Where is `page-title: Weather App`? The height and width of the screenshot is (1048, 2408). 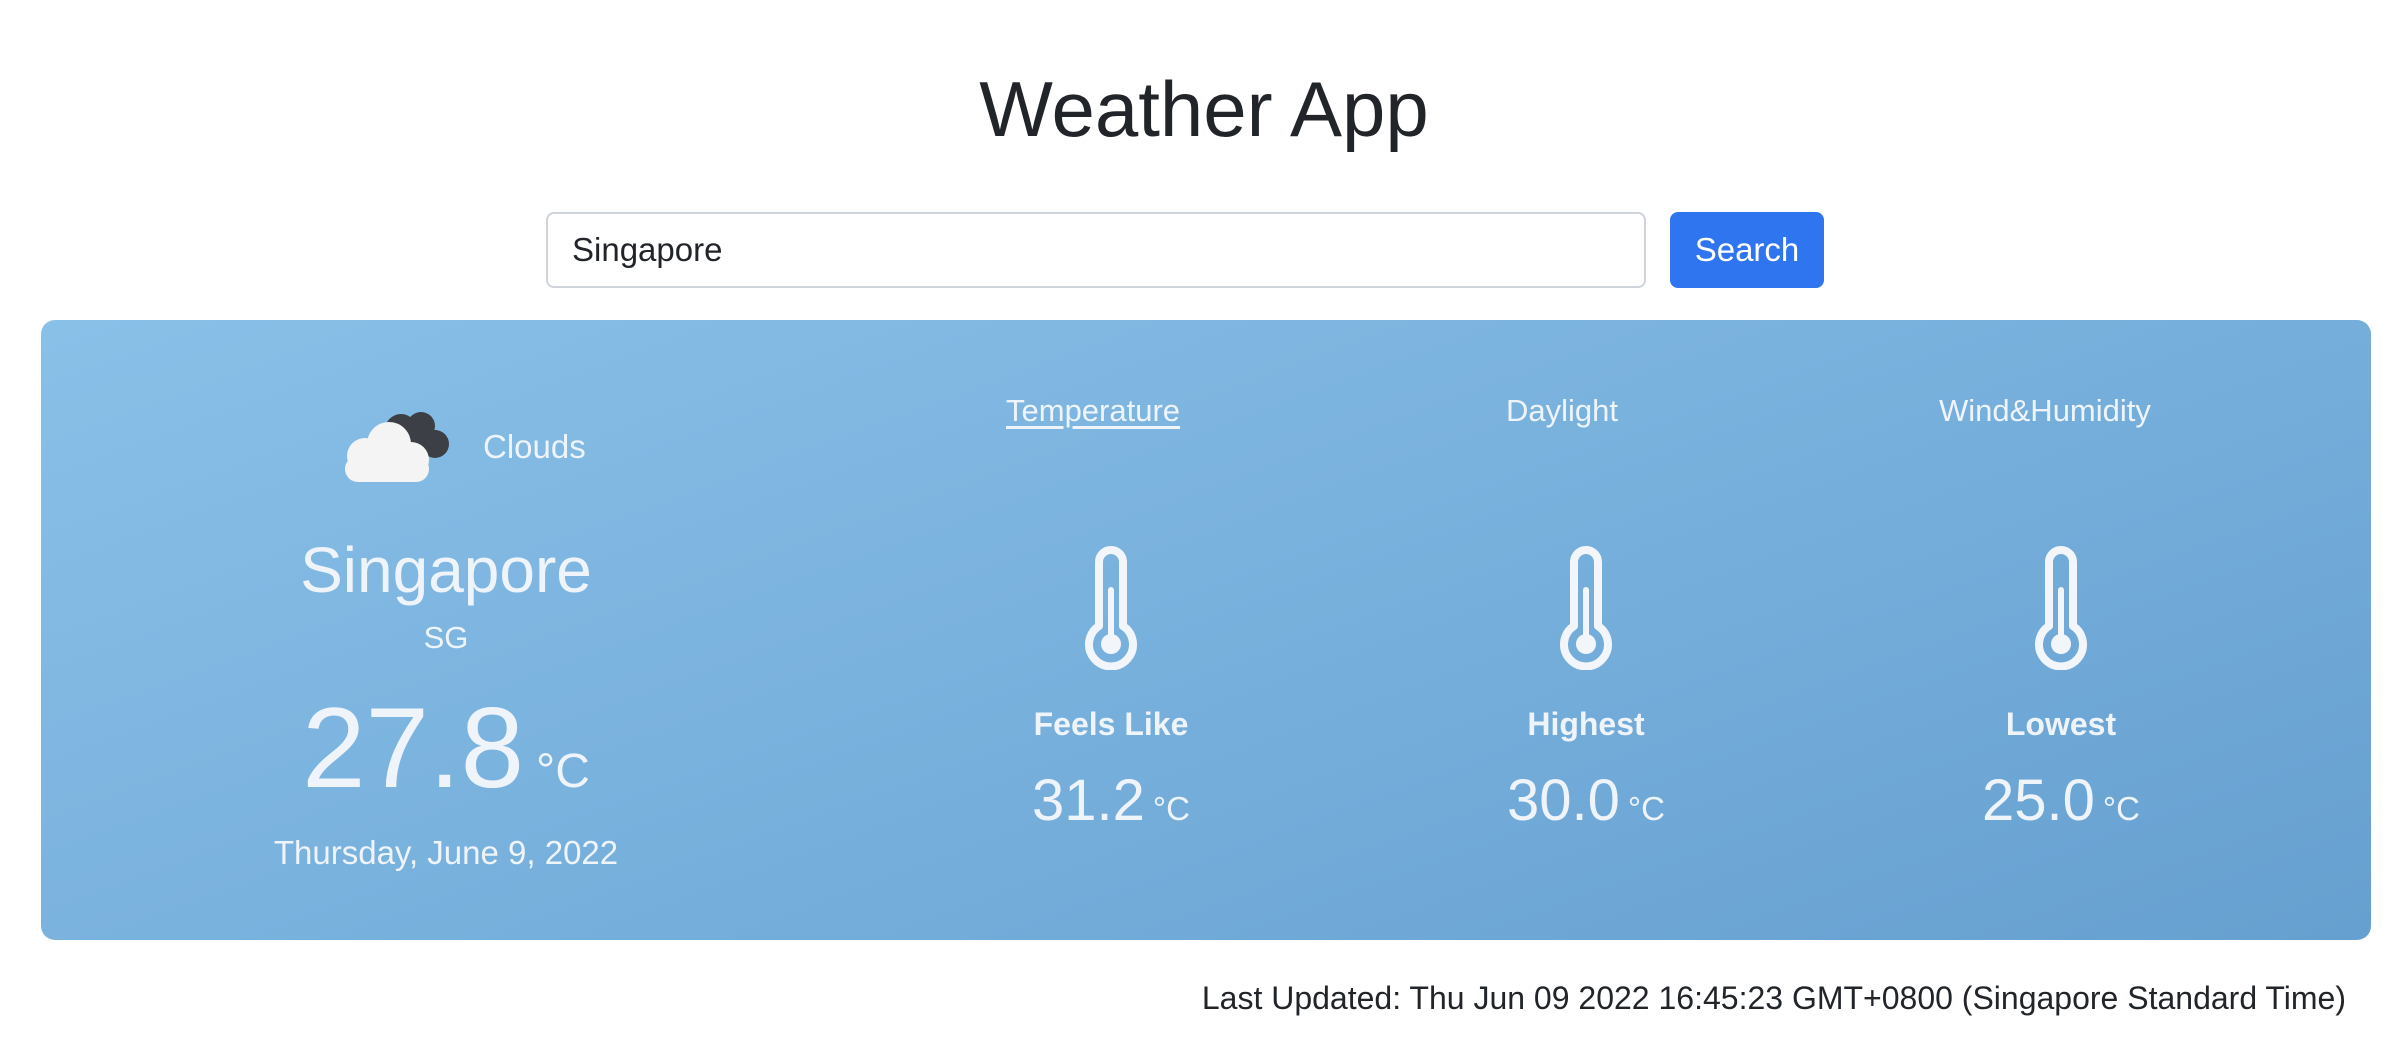 page-title: Weather App is located at coordinates (1204, 109).